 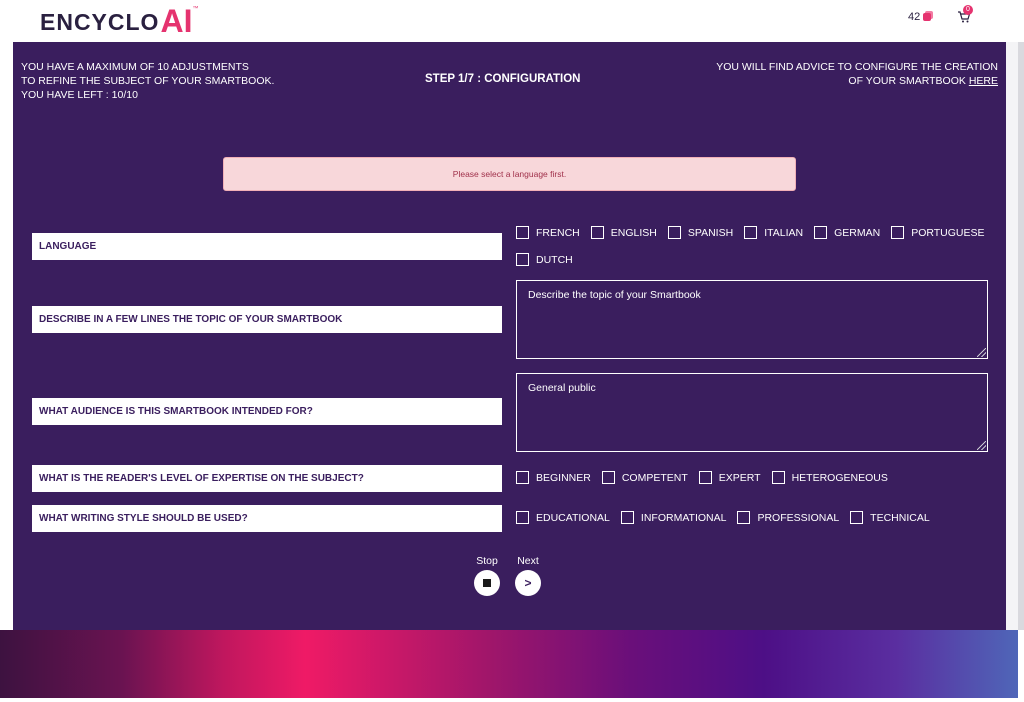 I want to click on audience-value: General public, so click(x=562, y=388).